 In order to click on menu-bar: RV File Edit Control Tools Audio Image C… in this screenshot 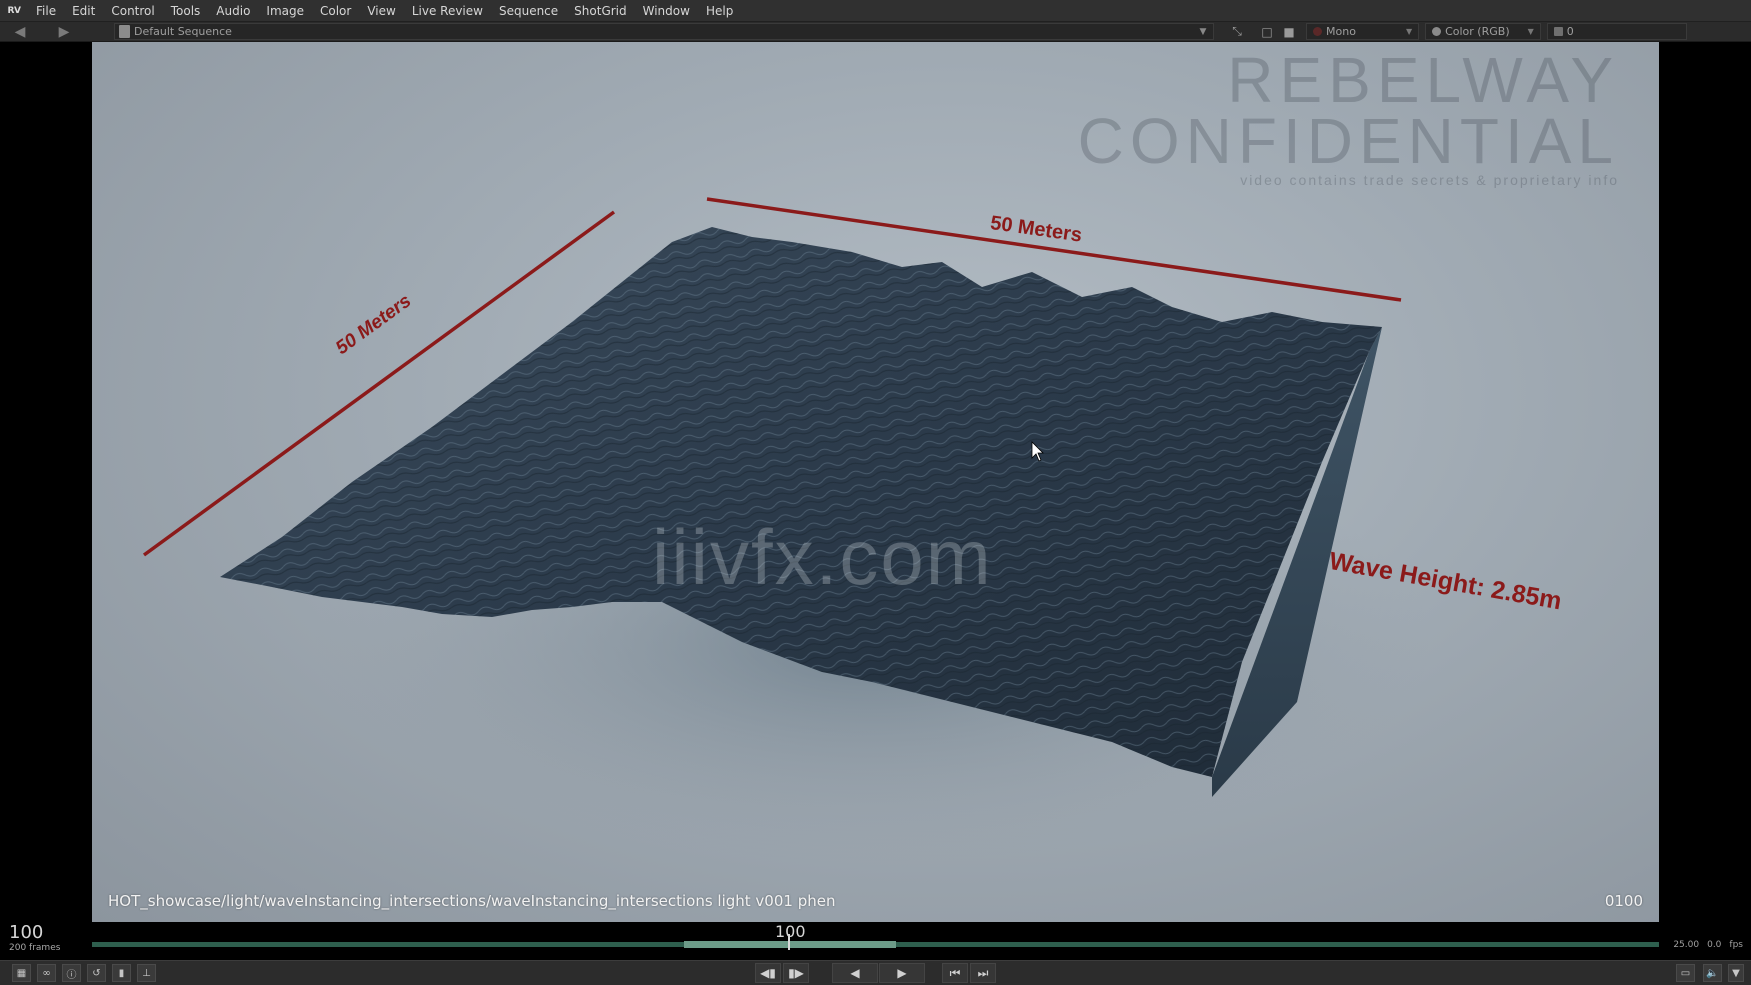, I will do `click(875, 11)`.